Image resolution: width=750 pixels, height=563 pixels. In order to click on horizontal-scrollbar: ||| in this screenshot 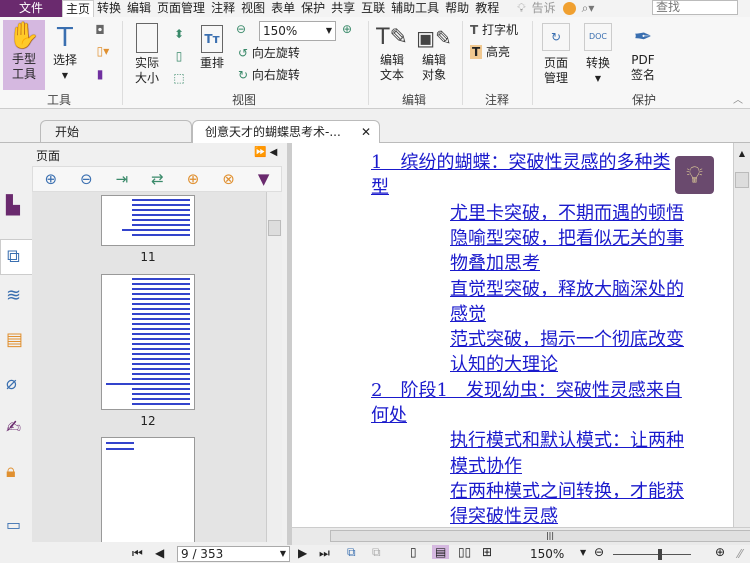, I will do `click(521, 536)`.